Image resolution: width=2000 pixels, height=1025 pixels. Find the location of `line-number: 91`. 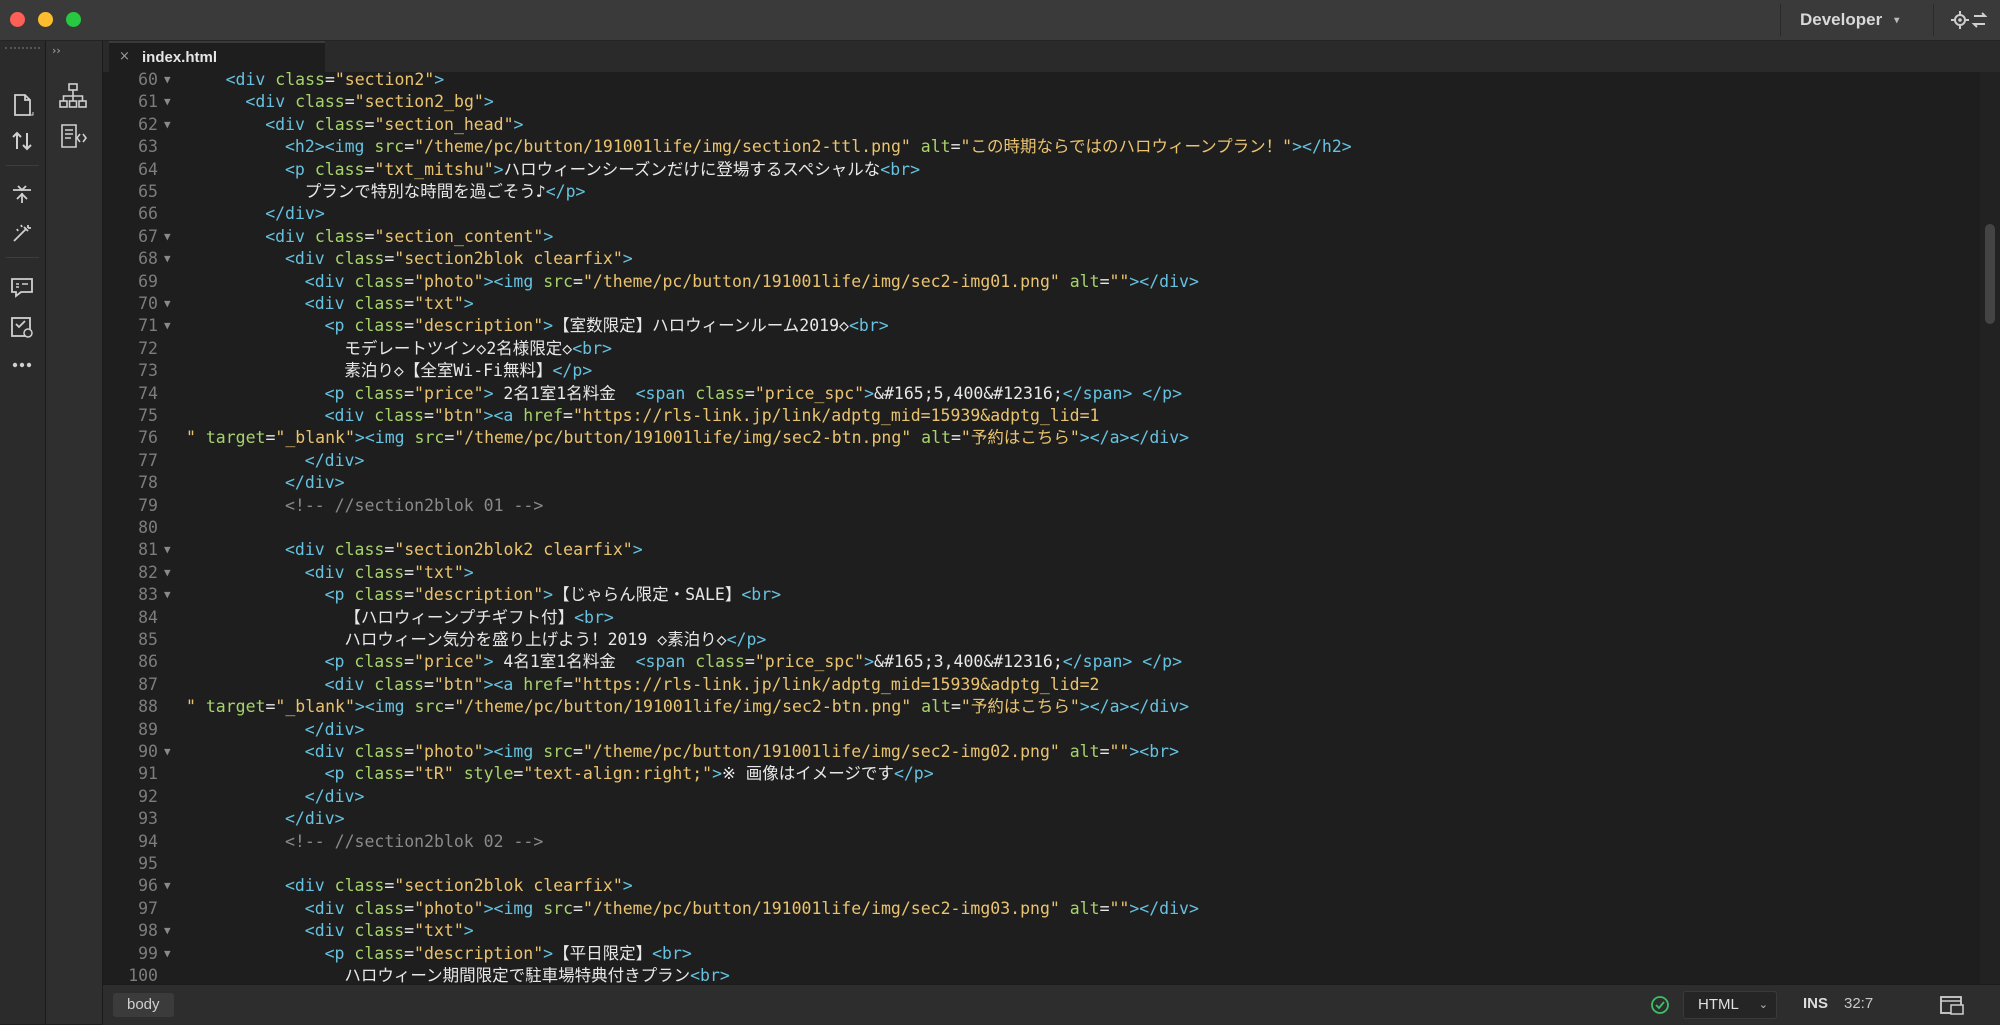

line-number: 91 is located at coordinates (148, 774).